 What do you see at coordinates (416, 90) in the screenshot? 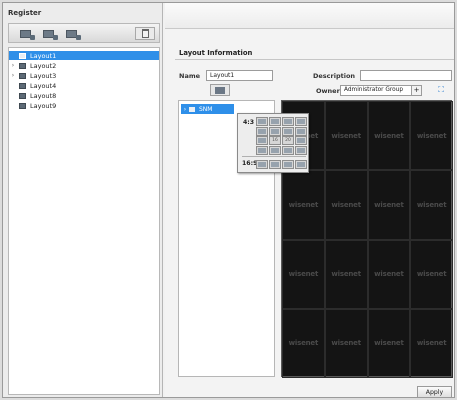
I see `owner-add-button: +` at bounding box center [416, 90].